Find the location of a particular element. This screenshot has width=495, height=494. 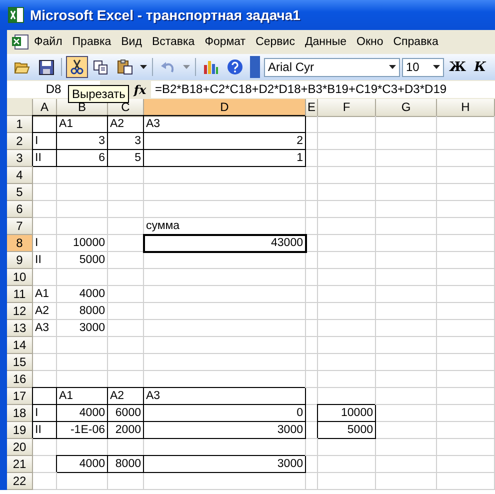

column-header: F is located at coordinates (347, 108).